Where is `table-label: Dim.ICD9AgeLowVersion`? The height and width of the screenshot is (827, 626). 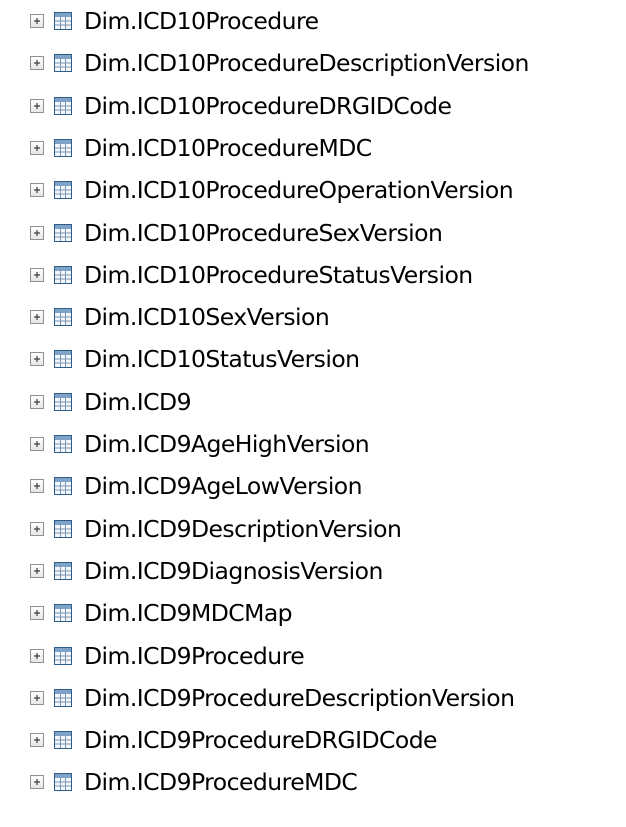
table-label: Dim.ICD9AgeLowVersion is located at coordinates (223, 486).